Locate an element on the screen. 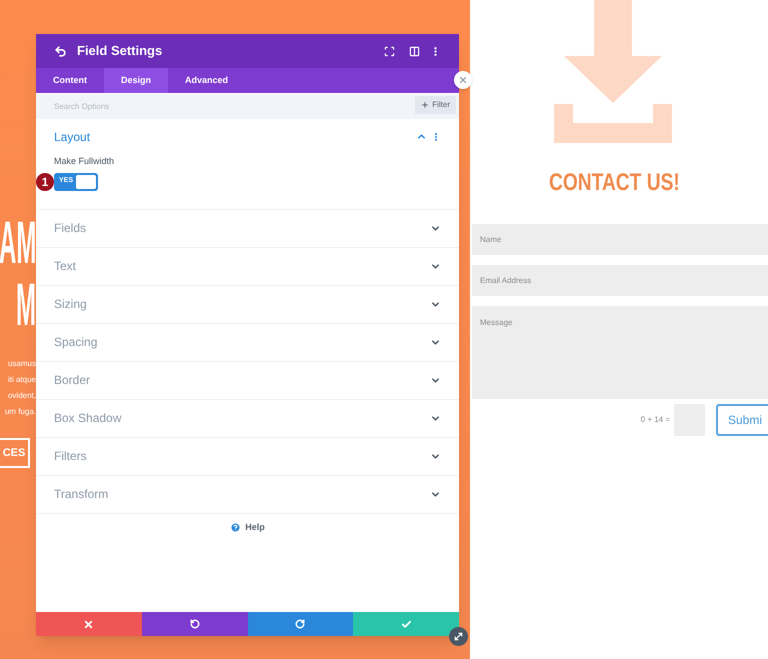  save-button is located at coordinates (406, 624).